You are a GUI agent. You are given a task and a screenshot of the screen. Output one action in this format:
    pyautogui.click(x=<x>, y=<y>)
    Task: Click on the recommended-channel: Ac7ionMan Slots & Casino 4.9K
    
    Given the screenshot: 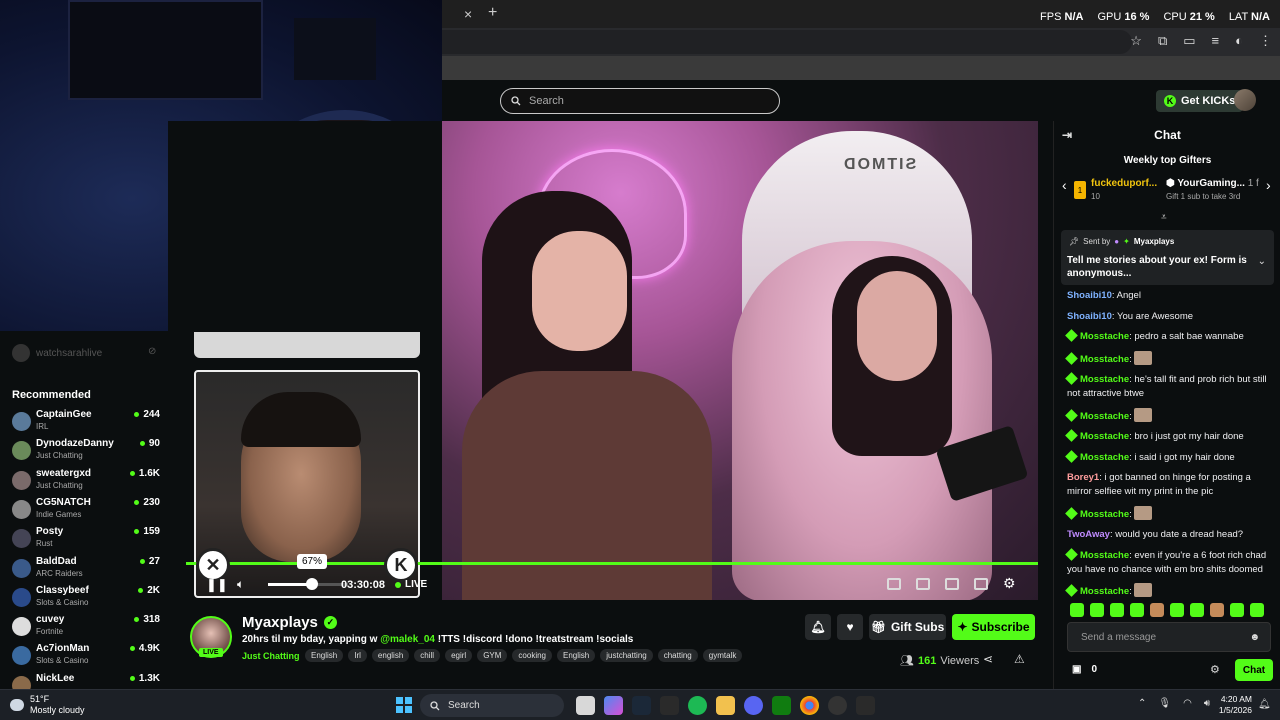 What is the action you would take?
    pyautogui.click(x=87, y=657)
    